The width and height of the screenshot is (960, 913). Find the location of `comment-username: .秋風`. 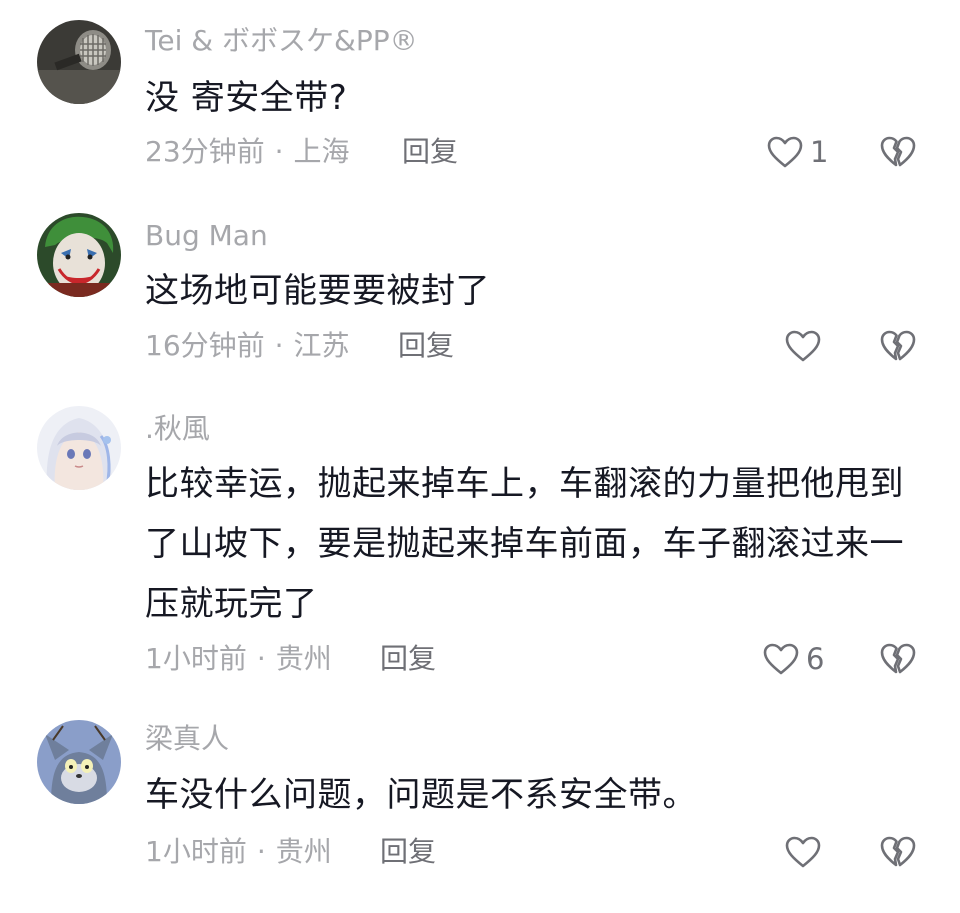

comment-username: .秋風 is located at coordinates (177, 429).